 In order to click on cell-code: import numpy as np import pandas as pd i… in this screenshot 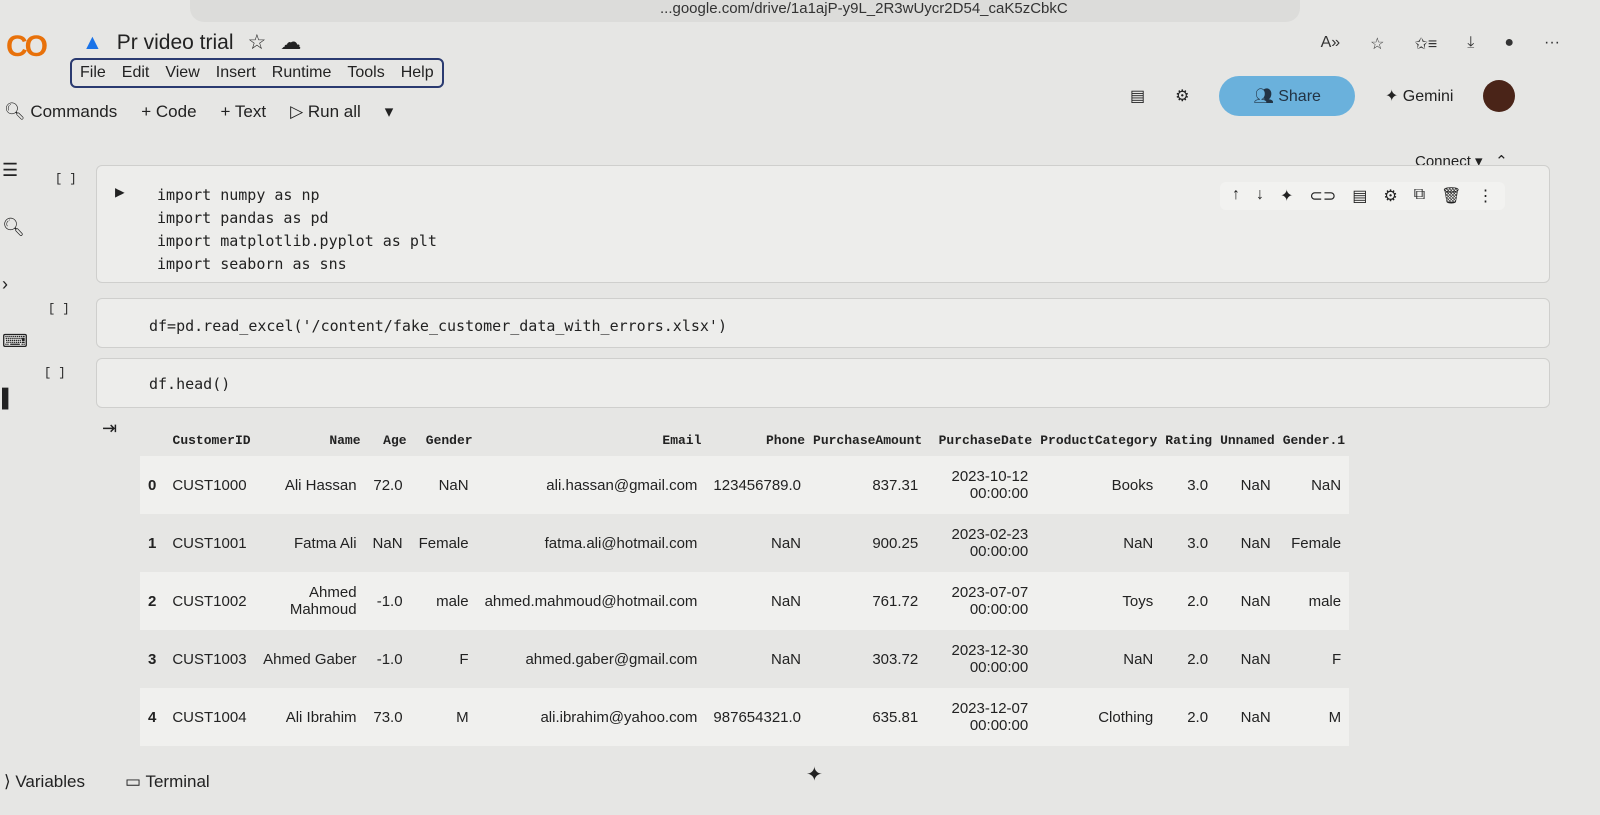, I will do `click(297, 230)`.